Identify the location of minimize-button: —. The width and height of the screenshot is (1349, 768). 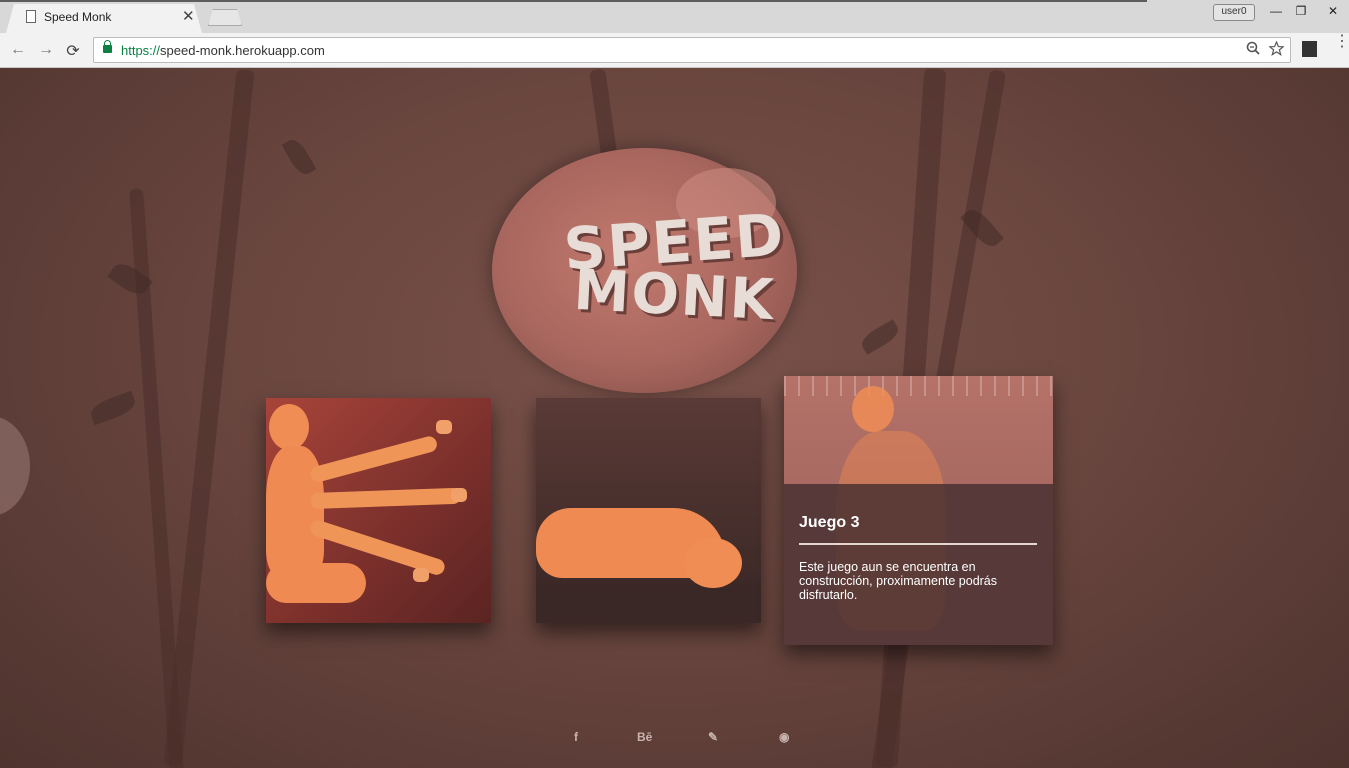
(1276, 11).